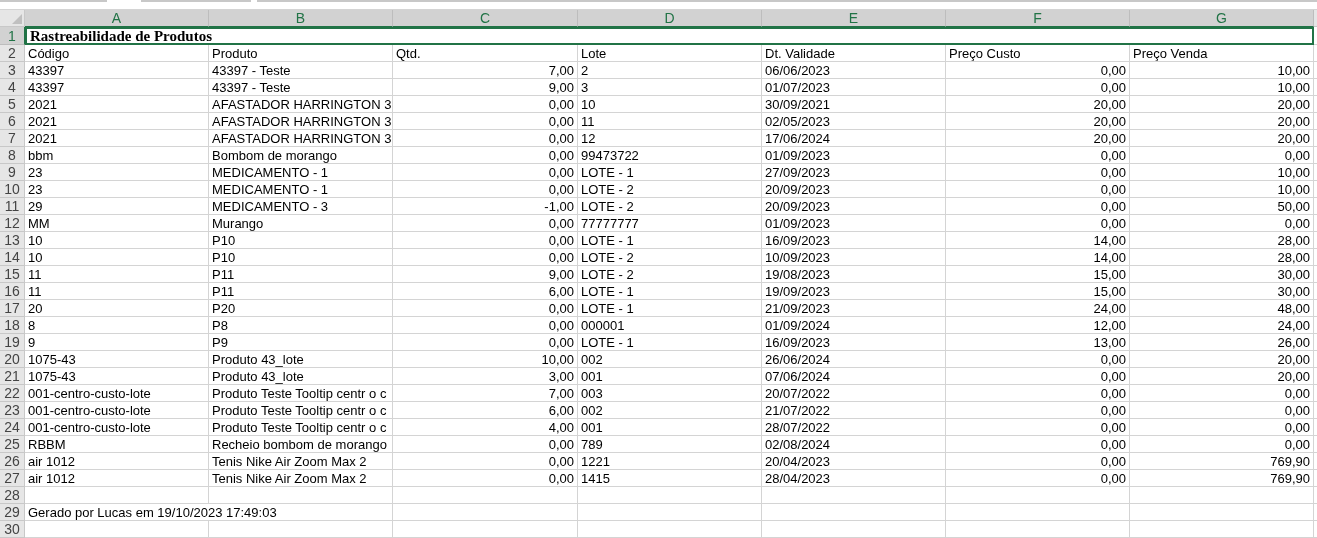 This screenshot has height=538, width=1317. Describe the element at coordinates (854, 172) in the screenshot. I see `table-cell: 27/09/2023` at that location.